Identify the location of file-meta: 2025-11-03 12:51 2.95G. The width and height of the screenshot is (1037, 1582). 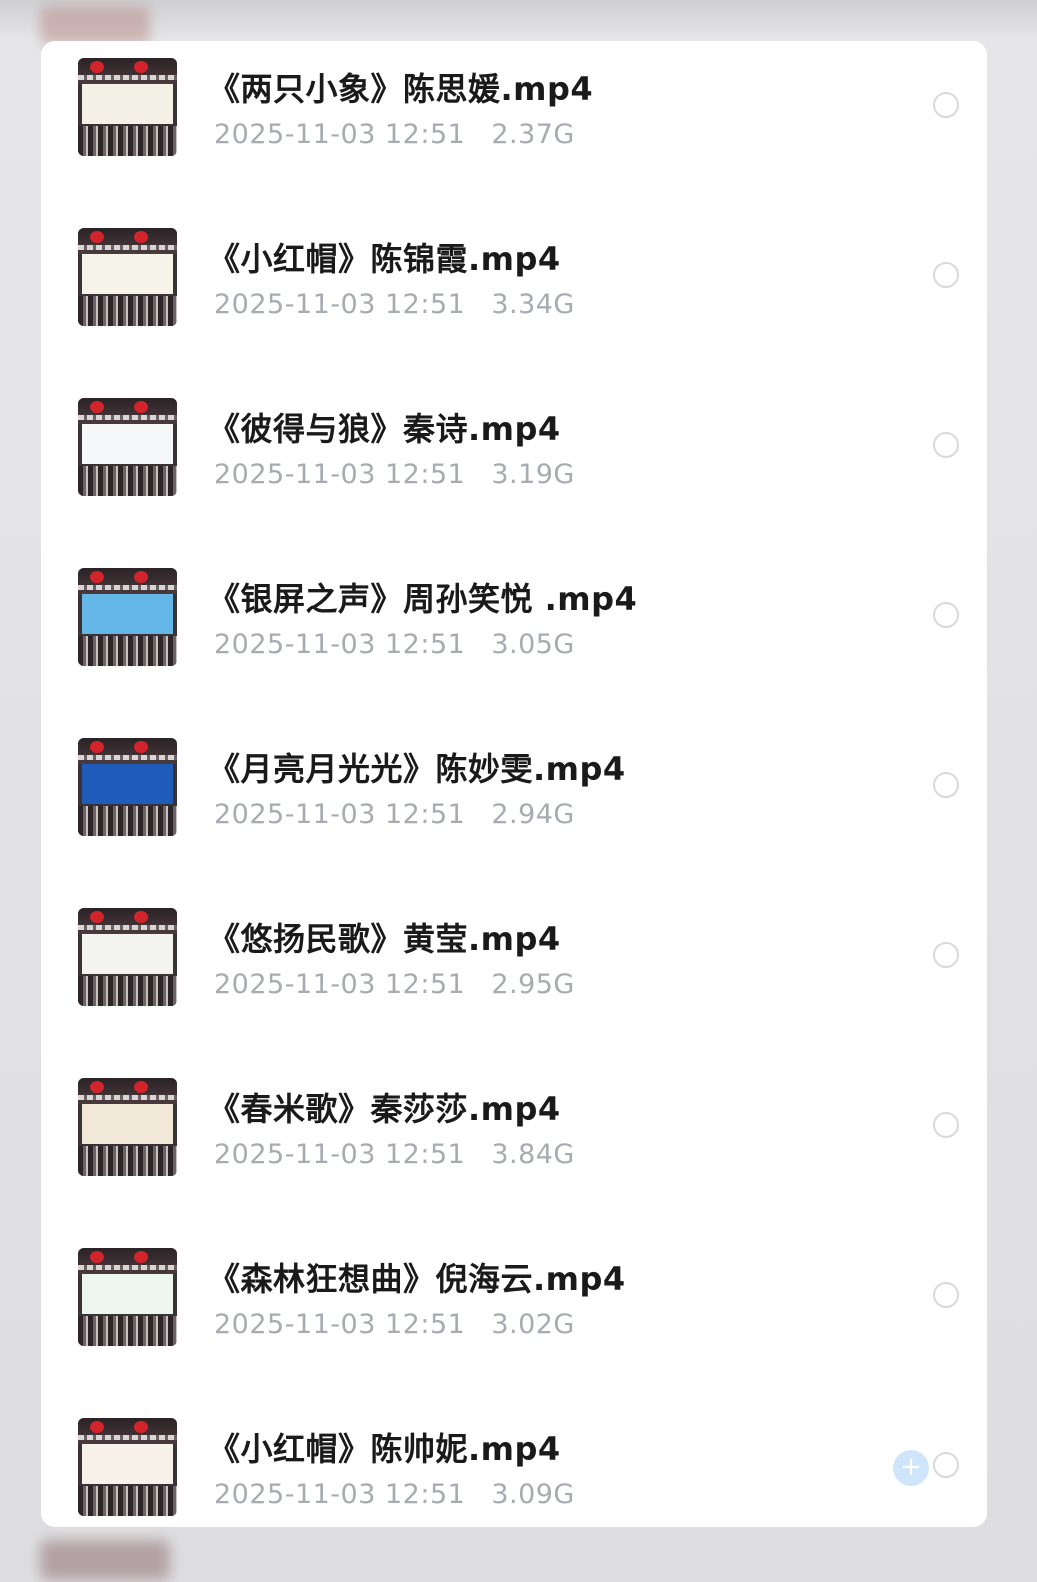
(394, 984).